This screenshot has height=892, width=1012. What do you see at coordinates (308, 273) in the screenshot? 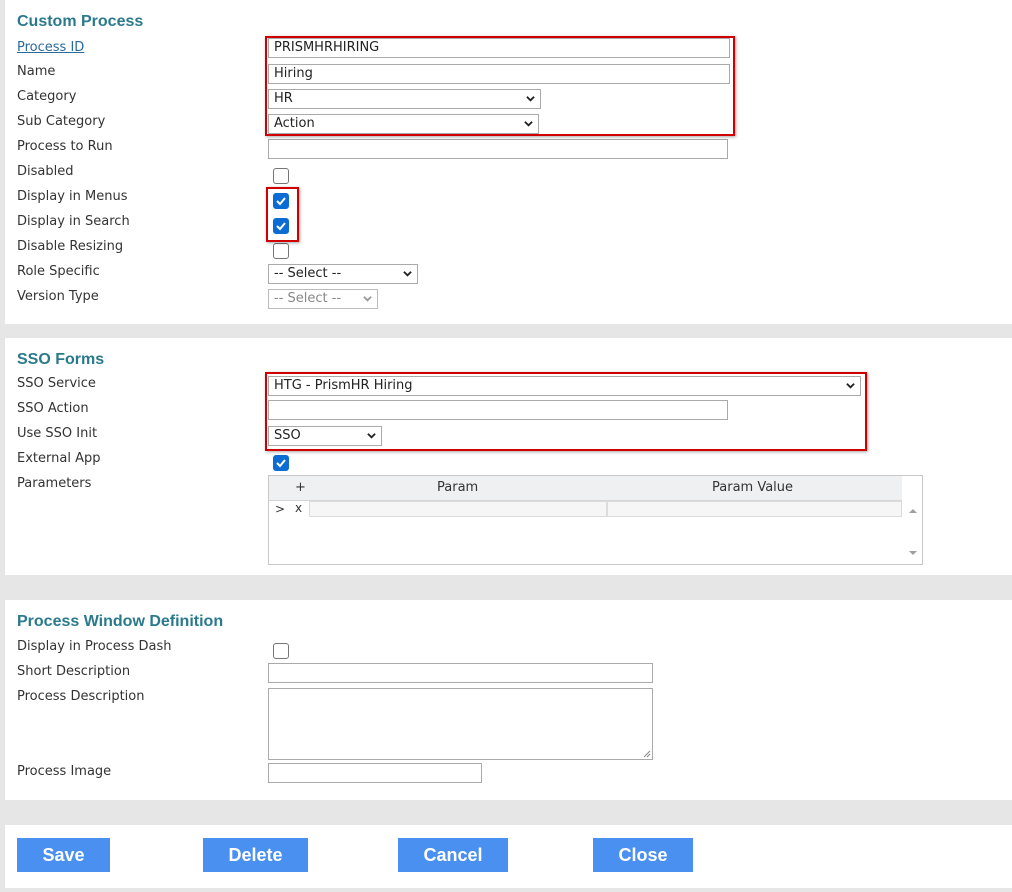
I see `role-specific-select-value: -- Select --` at bounding box center [308, 273].